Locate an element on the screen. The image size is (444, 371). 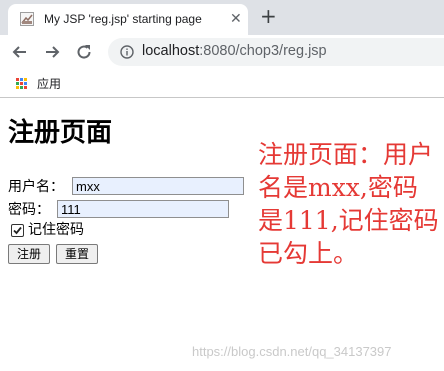
remember-checkbox is located at coordinates (17, 230).